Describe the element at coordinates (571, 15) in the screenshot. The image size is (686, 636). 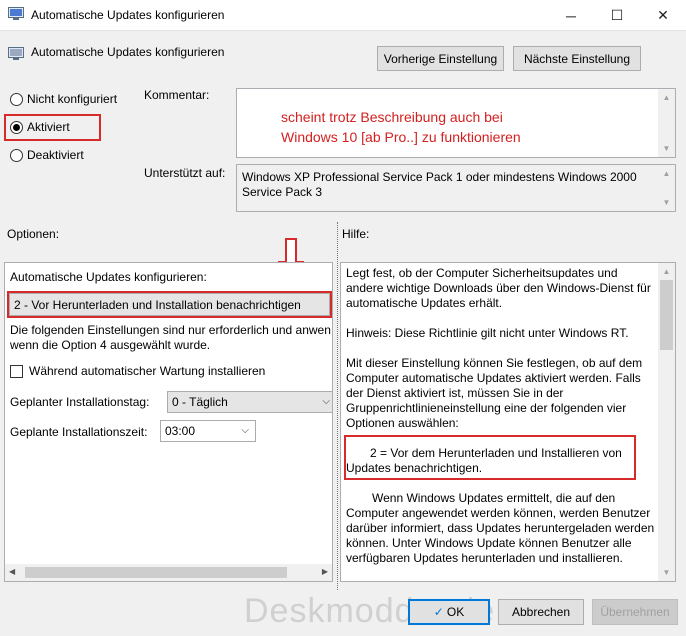
I see `minimize-icon: ─` at that location.